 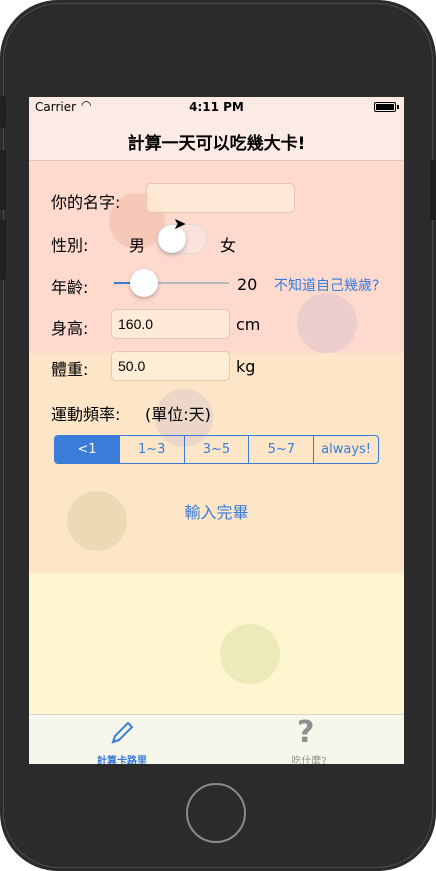 What do you see at coordinates (220, 198) in the screenshot?
I see `name-input` at bounding box center [220, 198].